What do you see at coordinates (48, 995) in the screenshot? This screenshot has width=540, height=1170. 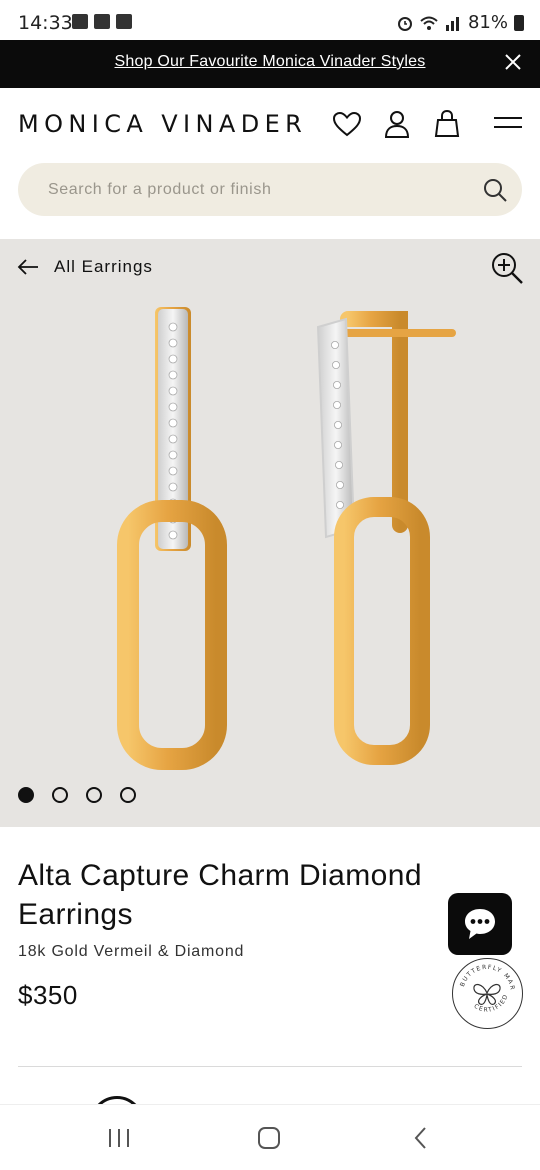 I see `product-price: $350` at bounding box center [48, 995].